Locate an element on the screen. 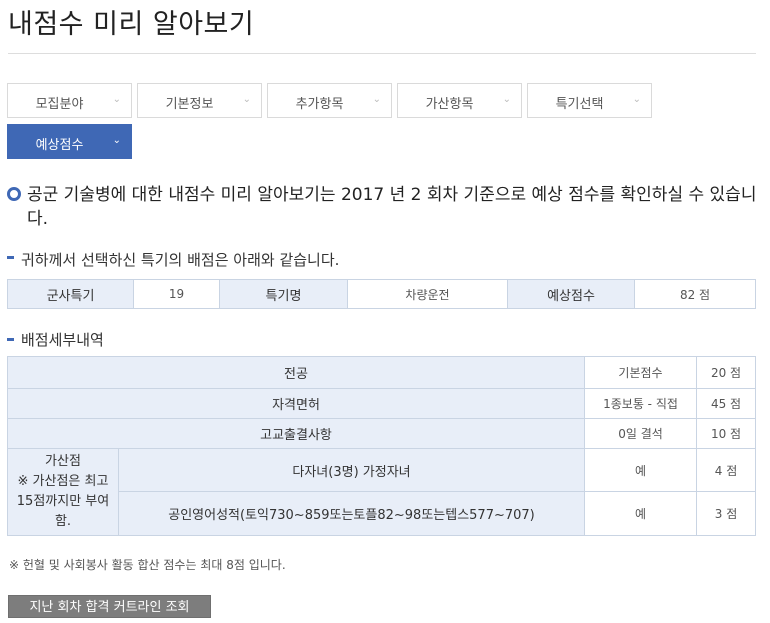 This screenshot has width=770, height=623. summary-section-title: 귀하께서 선택하신 특기의 배점은 아래와 같습니다. is located at coordinates (180, 260).